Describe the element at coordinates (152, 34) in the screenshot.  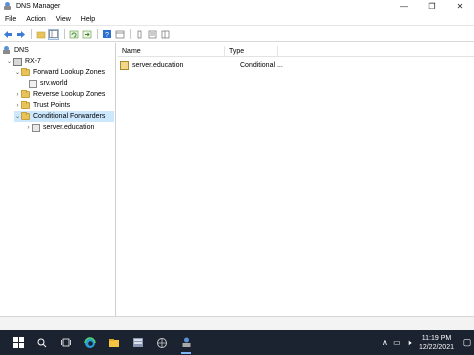
I see `list-view-icon` at that location.